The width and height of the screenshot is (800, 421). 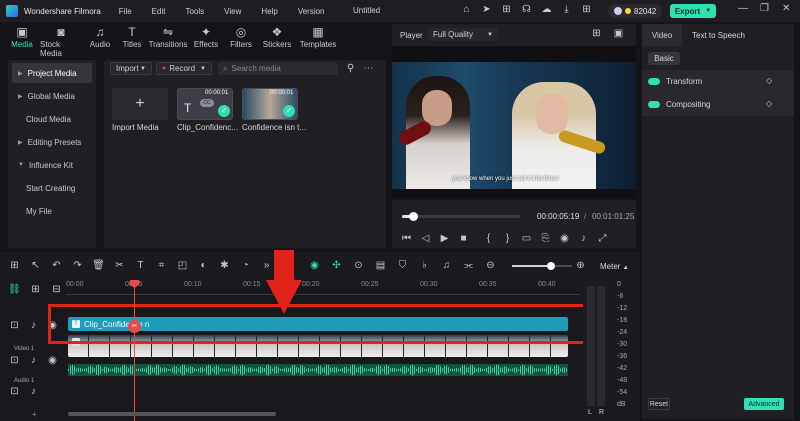 What do you see at coordinates (314, 266) in the screenshot?
I see `ai-tool-icon: ◉` at bounding box center [314, 266].